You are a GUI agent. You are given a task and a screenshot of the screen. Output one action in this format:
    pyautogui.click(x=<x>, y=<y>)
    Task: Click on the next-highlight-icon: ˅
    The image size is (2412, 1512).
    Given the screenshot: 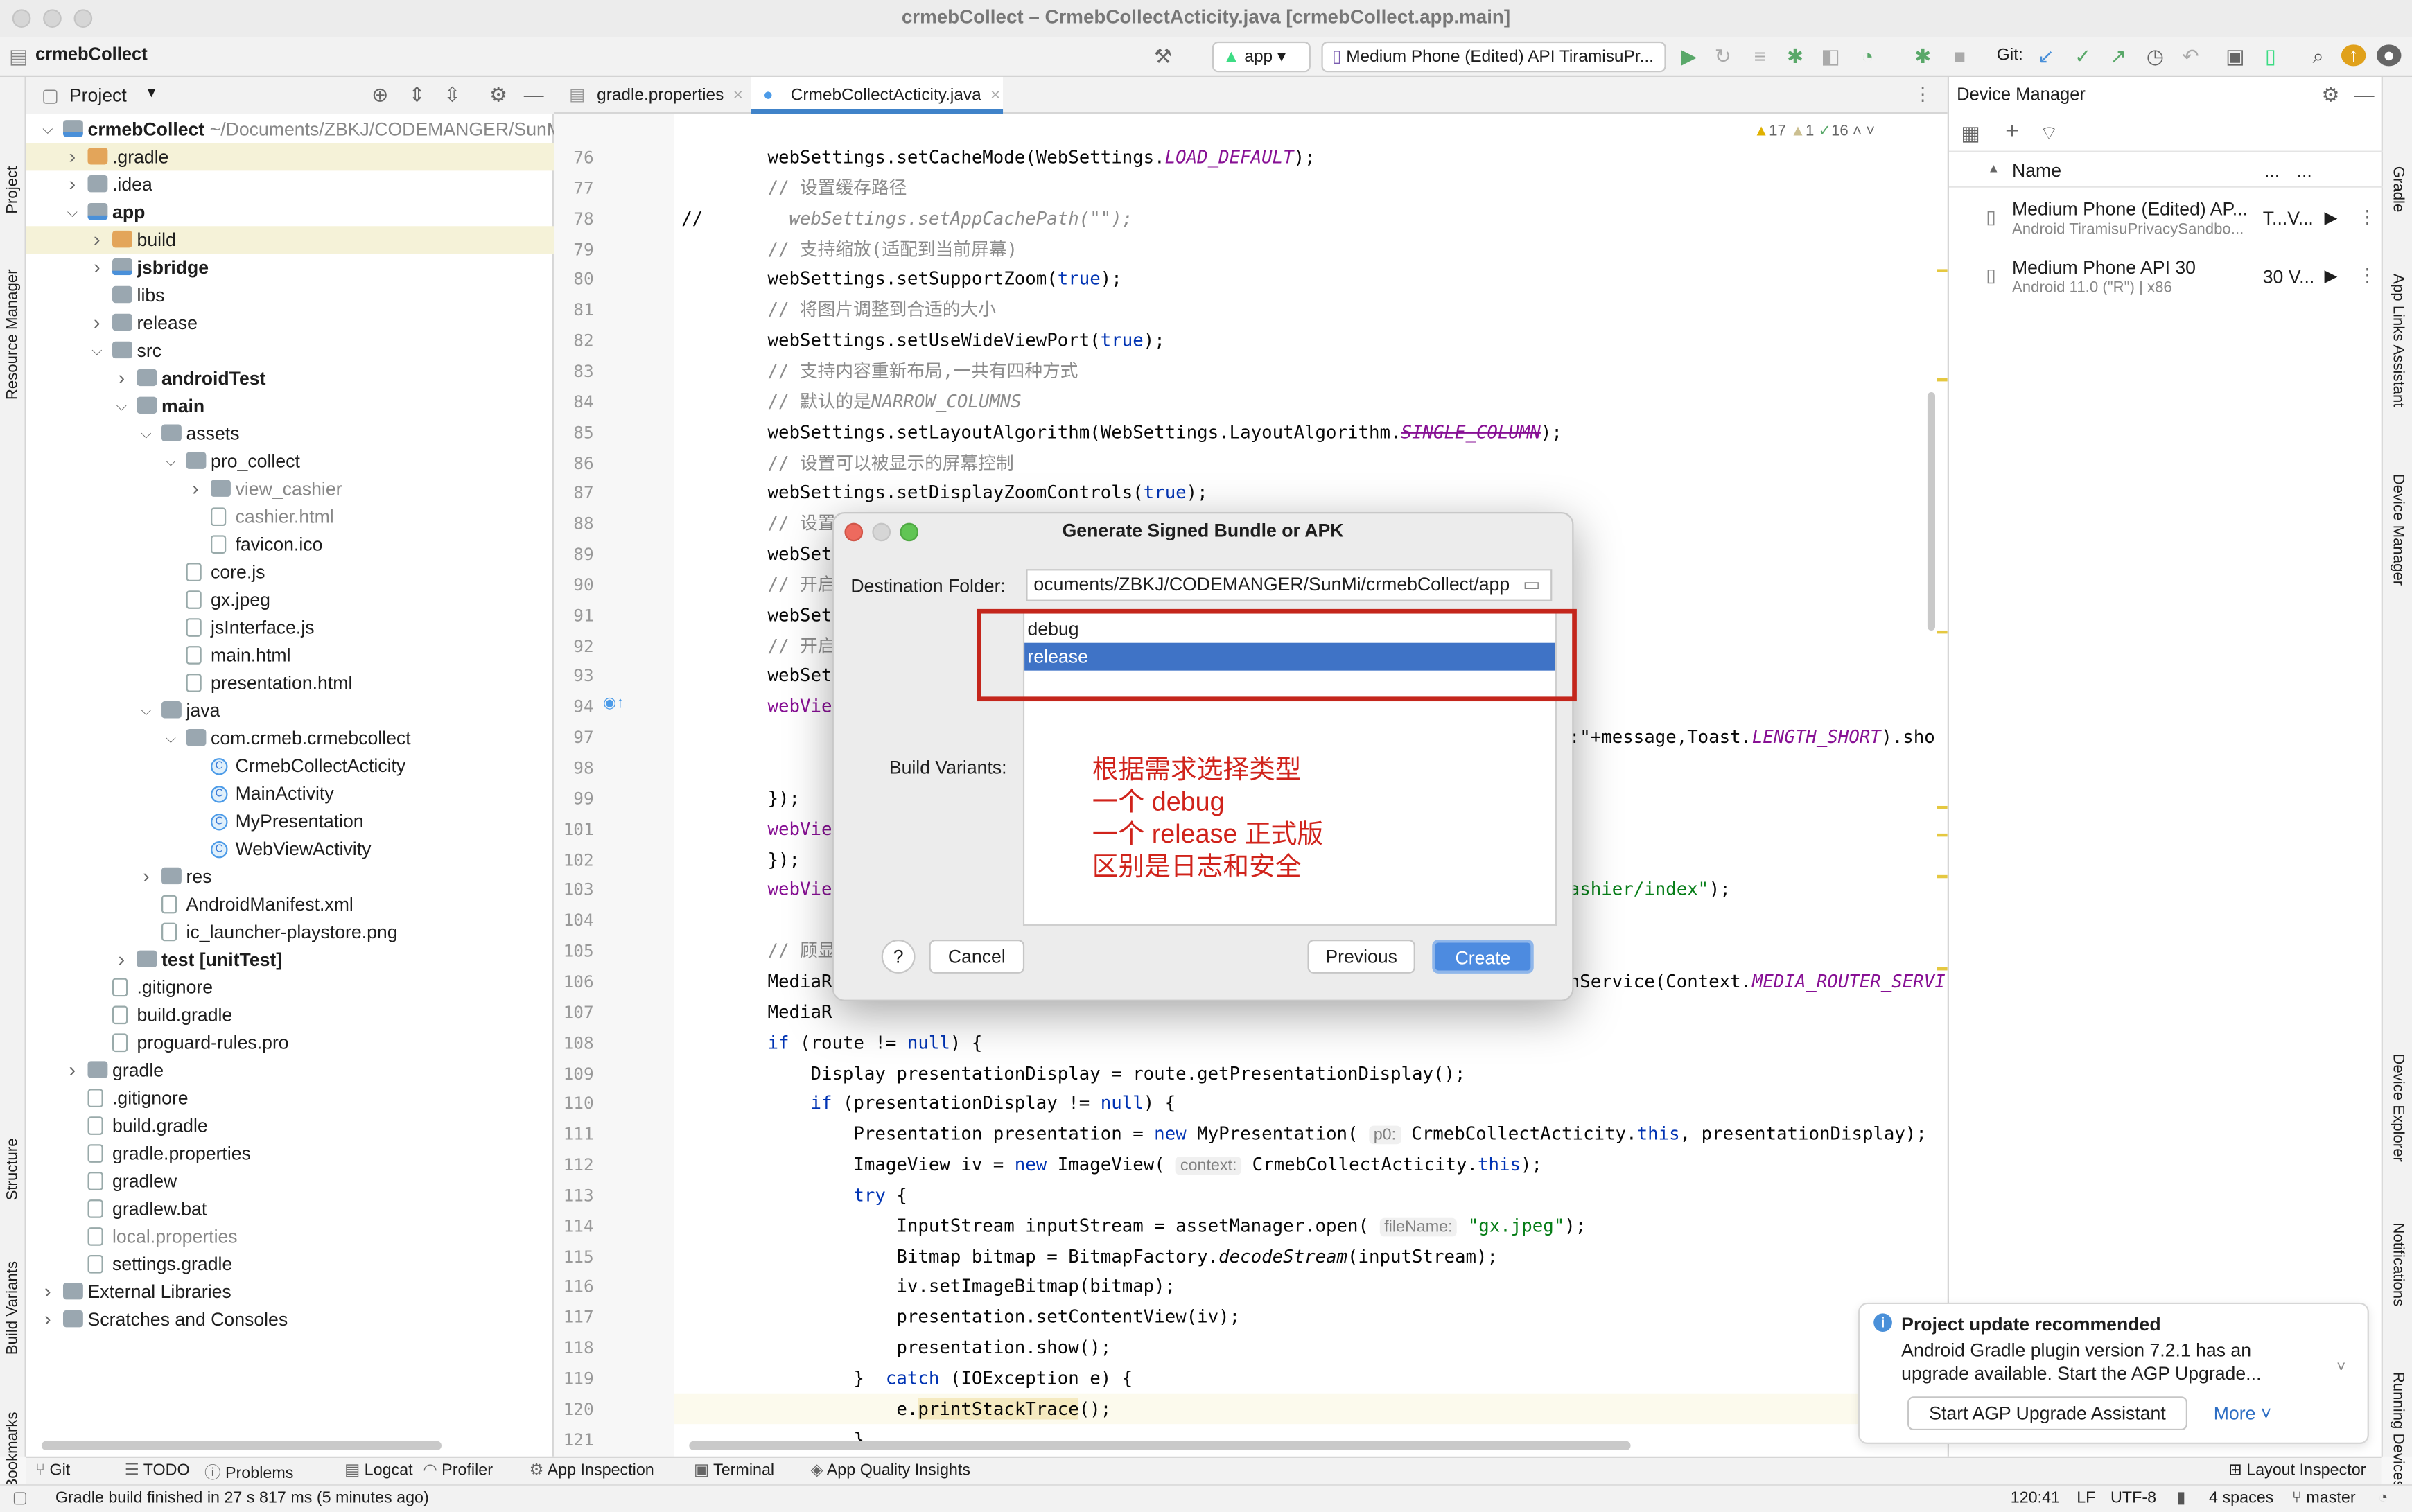 What is the action you would take?
    pyautogui.click(x=1871, y=131)
    